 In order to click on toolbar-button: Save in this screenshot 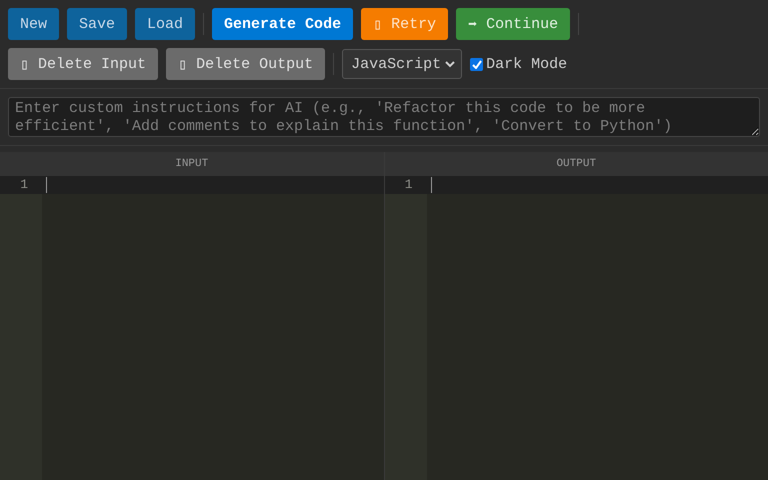, I will do `click(97, 24)`.